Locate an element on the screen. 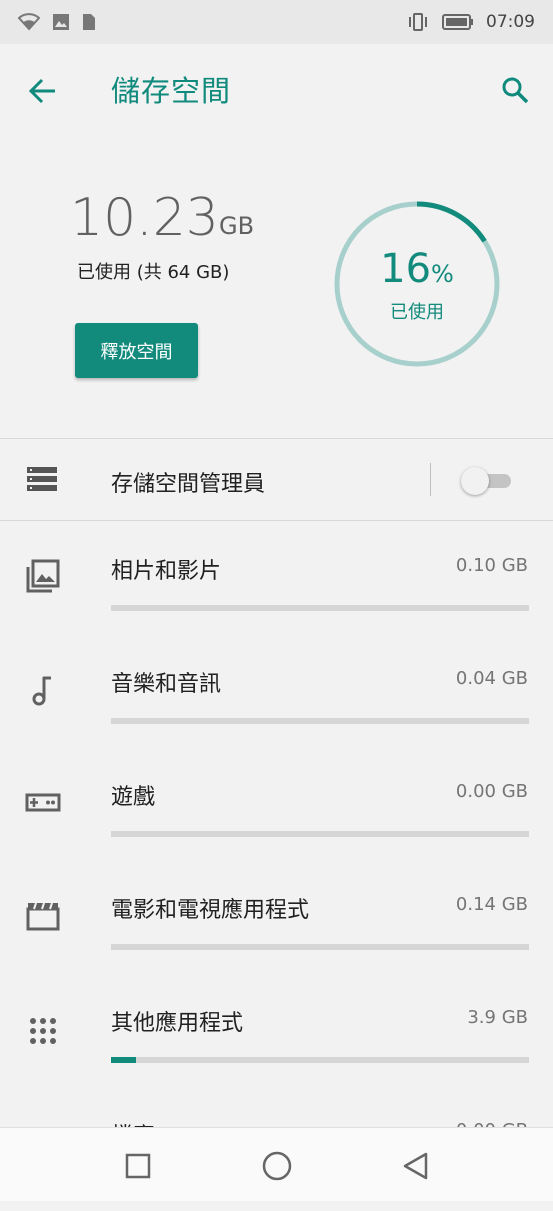 This screenshot has height=1211, width=553. used-unit: GB is located at coordinates (237, 226).